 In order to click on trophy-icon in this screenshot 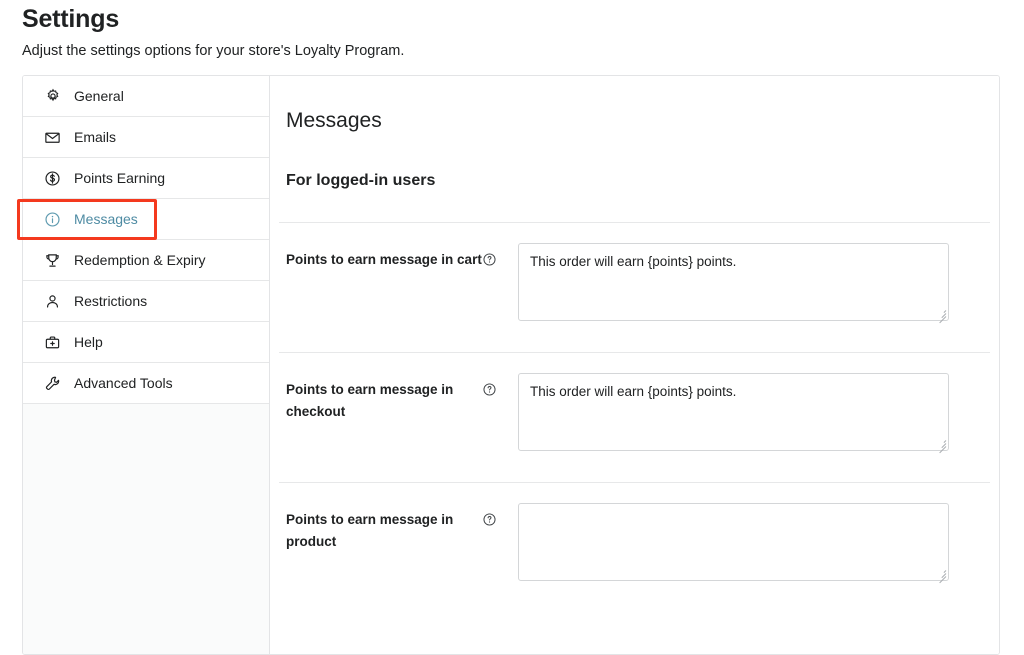, I will do `click(52, 260)`.